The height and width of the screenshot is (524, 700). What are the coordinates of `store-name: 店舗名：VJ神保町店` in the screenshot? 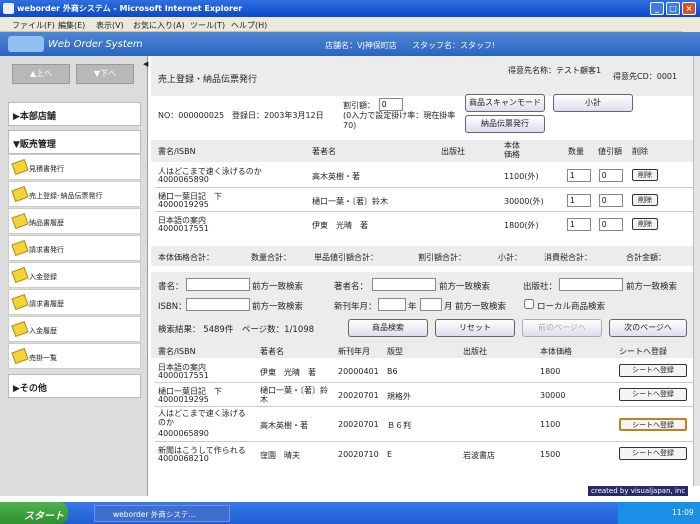 It's located at (361, 45).